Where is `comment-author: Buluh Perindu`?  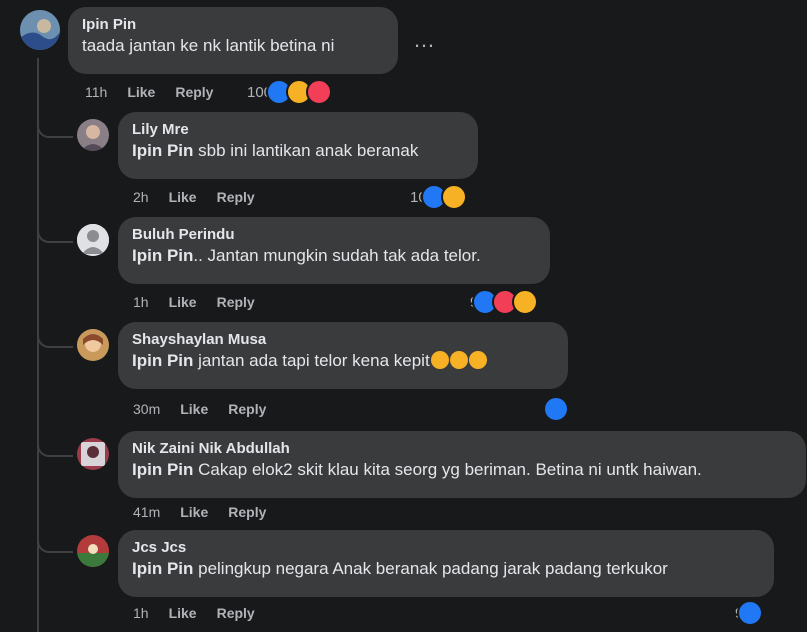 comment-author: Buluh Perindu is located at coordinates (335, 235).